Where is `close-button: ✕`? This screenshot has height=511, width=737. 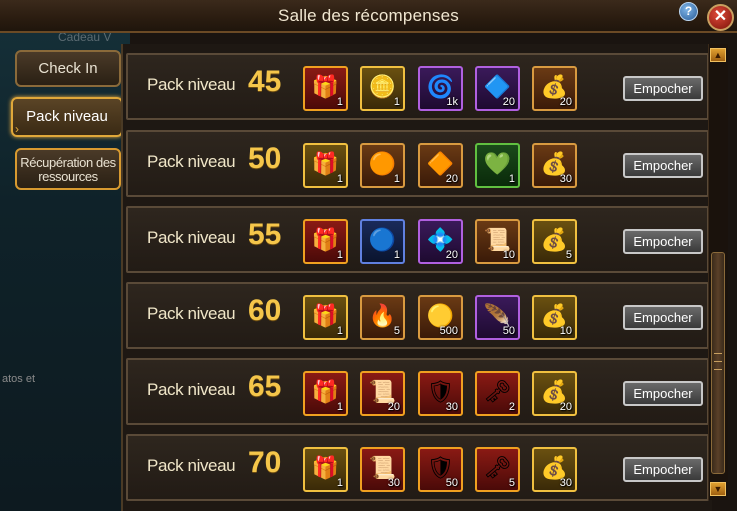
close-button: ✕ is located at coordinates (720, 17).